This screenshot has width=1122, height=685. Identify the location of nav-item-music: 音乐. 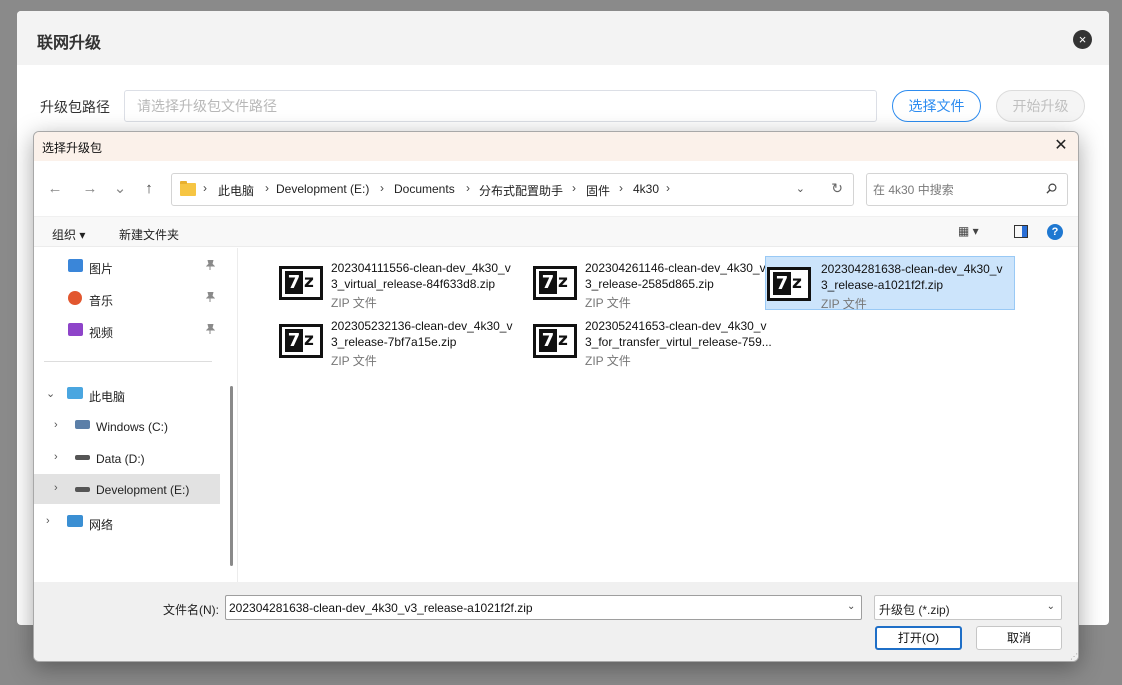
(127, 298).